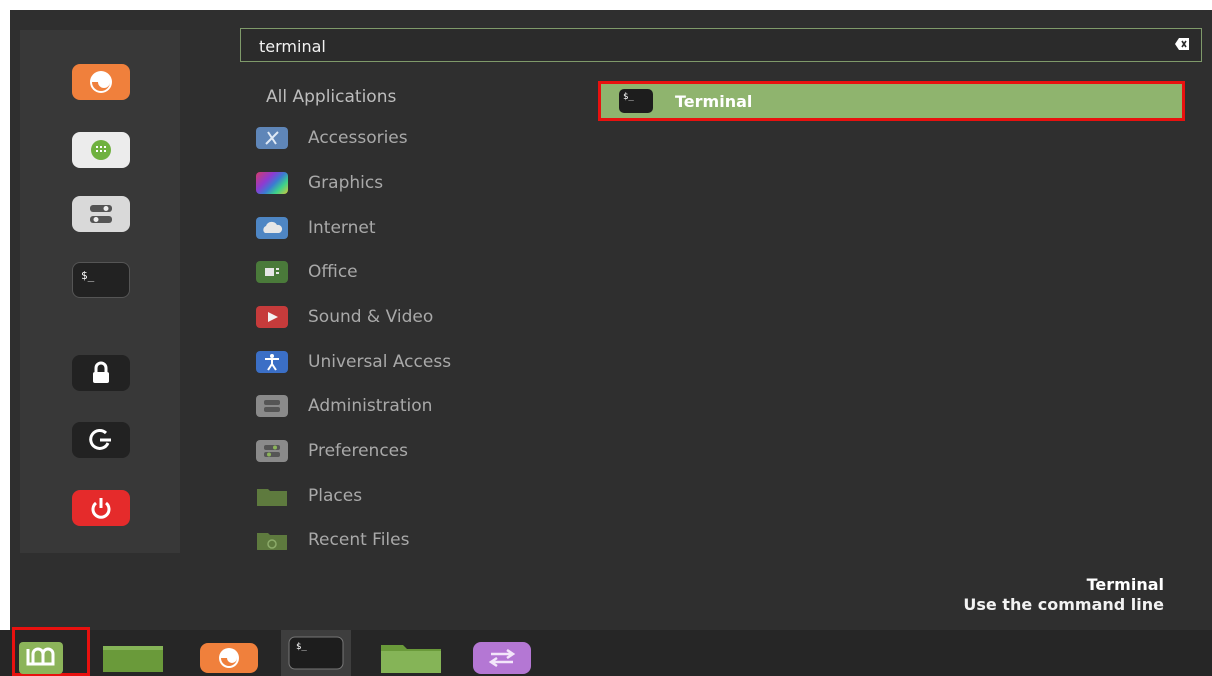 The height and width of the screenshot is (676, 1212). What do you see at coordinates (101, 150) in the screenshot?
I see `software-manager-icon` at bounding box center [101, 150].